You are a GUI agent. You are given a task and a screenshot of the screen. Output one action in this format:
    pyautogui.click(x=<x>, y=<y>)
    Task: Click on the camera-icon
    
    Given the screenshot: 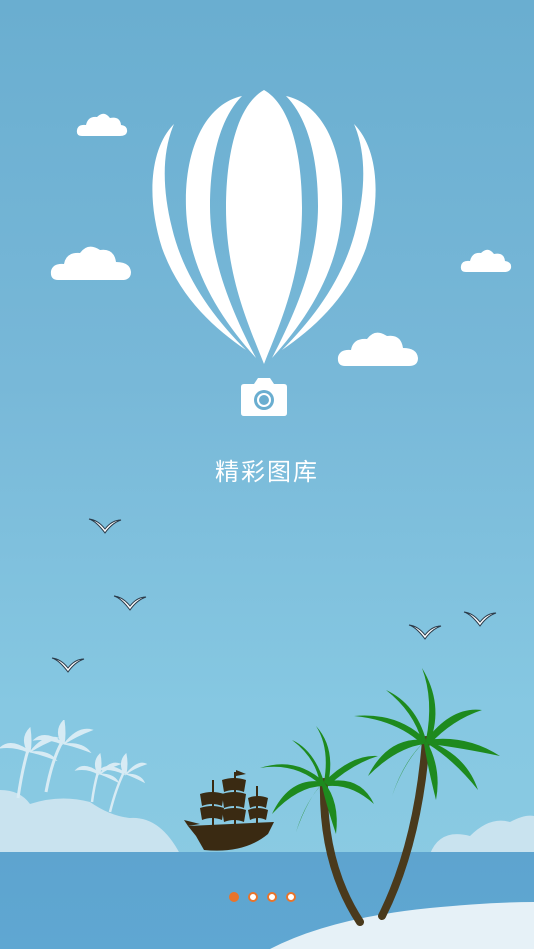 What is the action you would take?
    pyautogui.click(x=264, y=397)
    